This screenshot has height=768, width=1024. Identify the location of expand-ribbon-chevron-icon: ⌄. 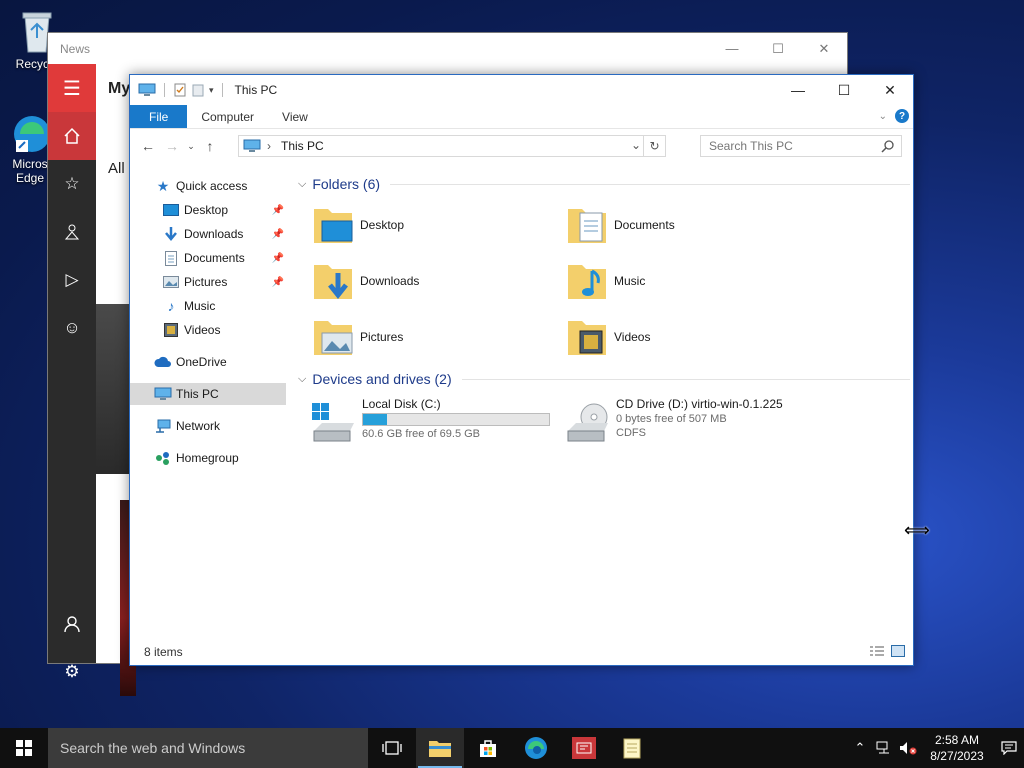
(883, 116).